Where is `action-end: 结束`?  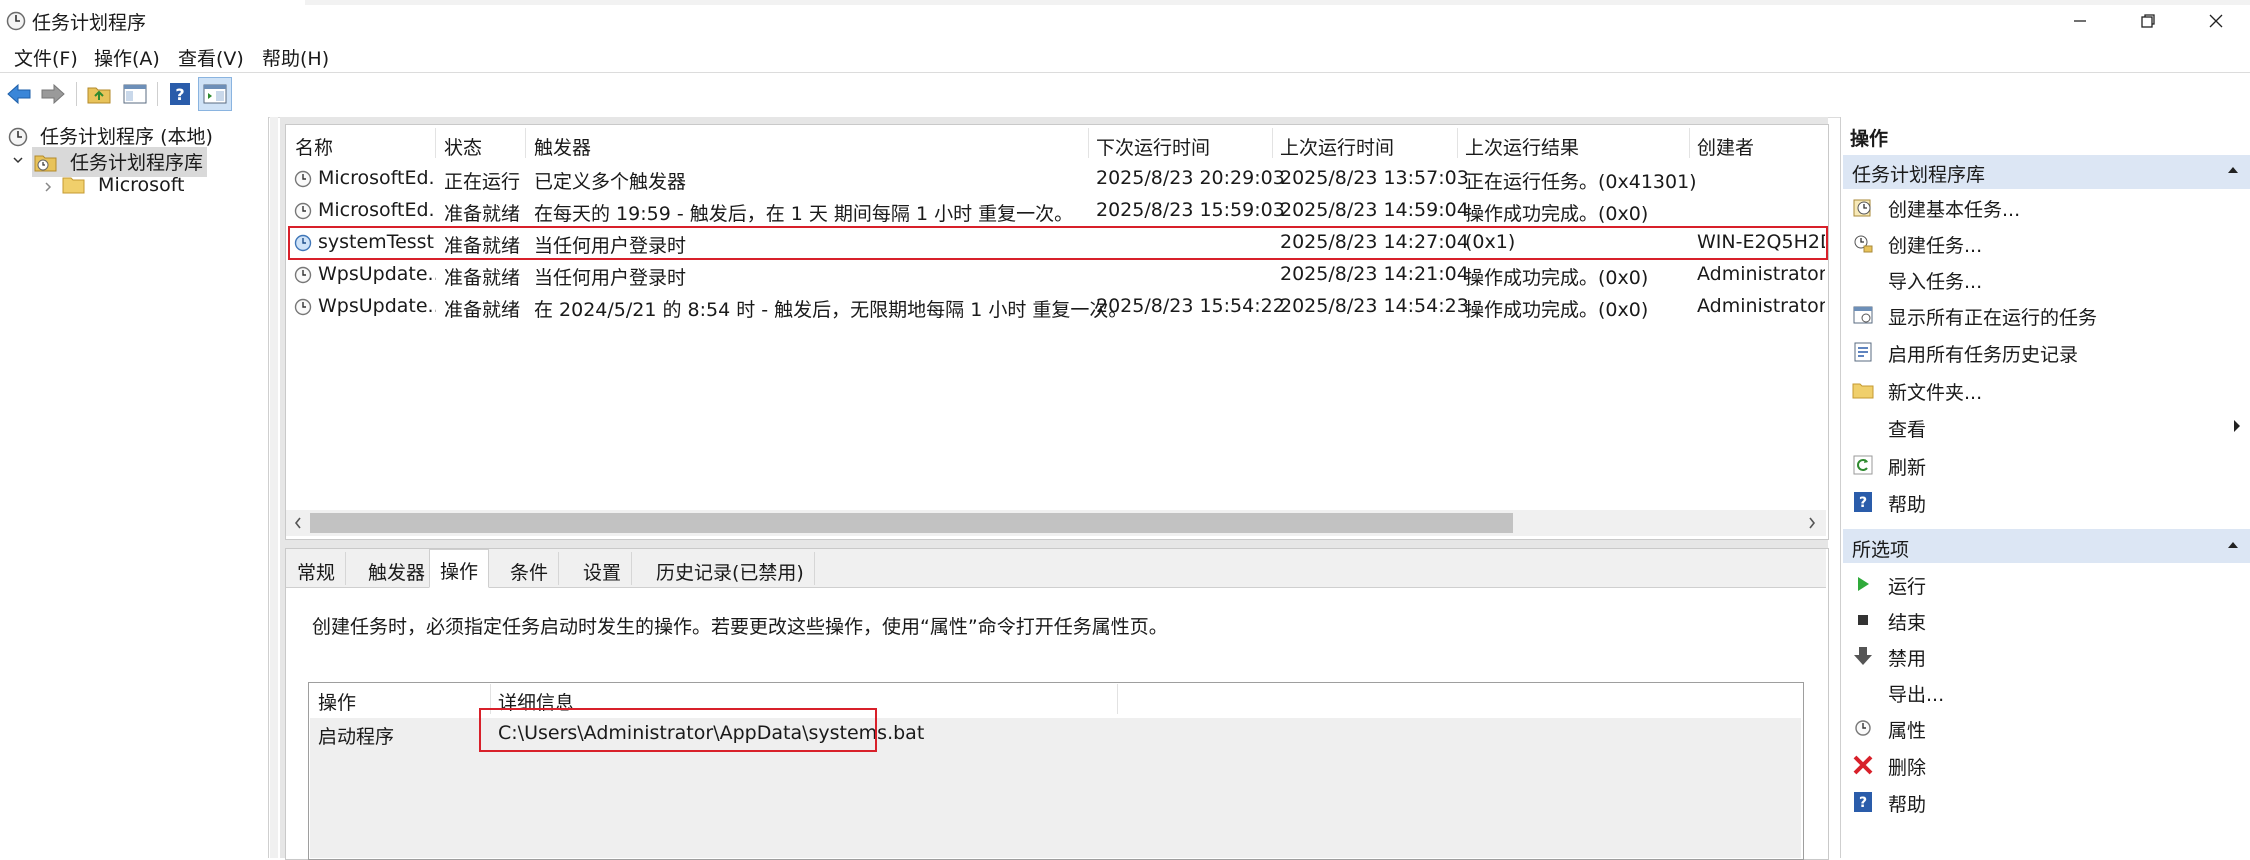 action-end: 结束 is located at coordinates (2047, 620).